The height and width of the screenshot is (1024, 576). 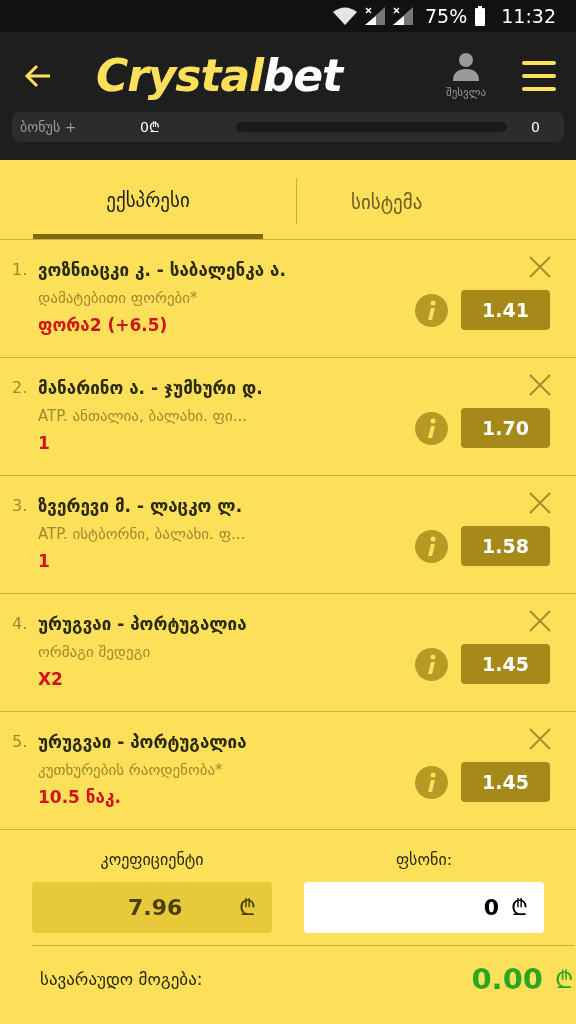 What do you see at coordinates (528, 16) in the screenshot?
I see `clock: 11:32` at bounding box center [528, 16].